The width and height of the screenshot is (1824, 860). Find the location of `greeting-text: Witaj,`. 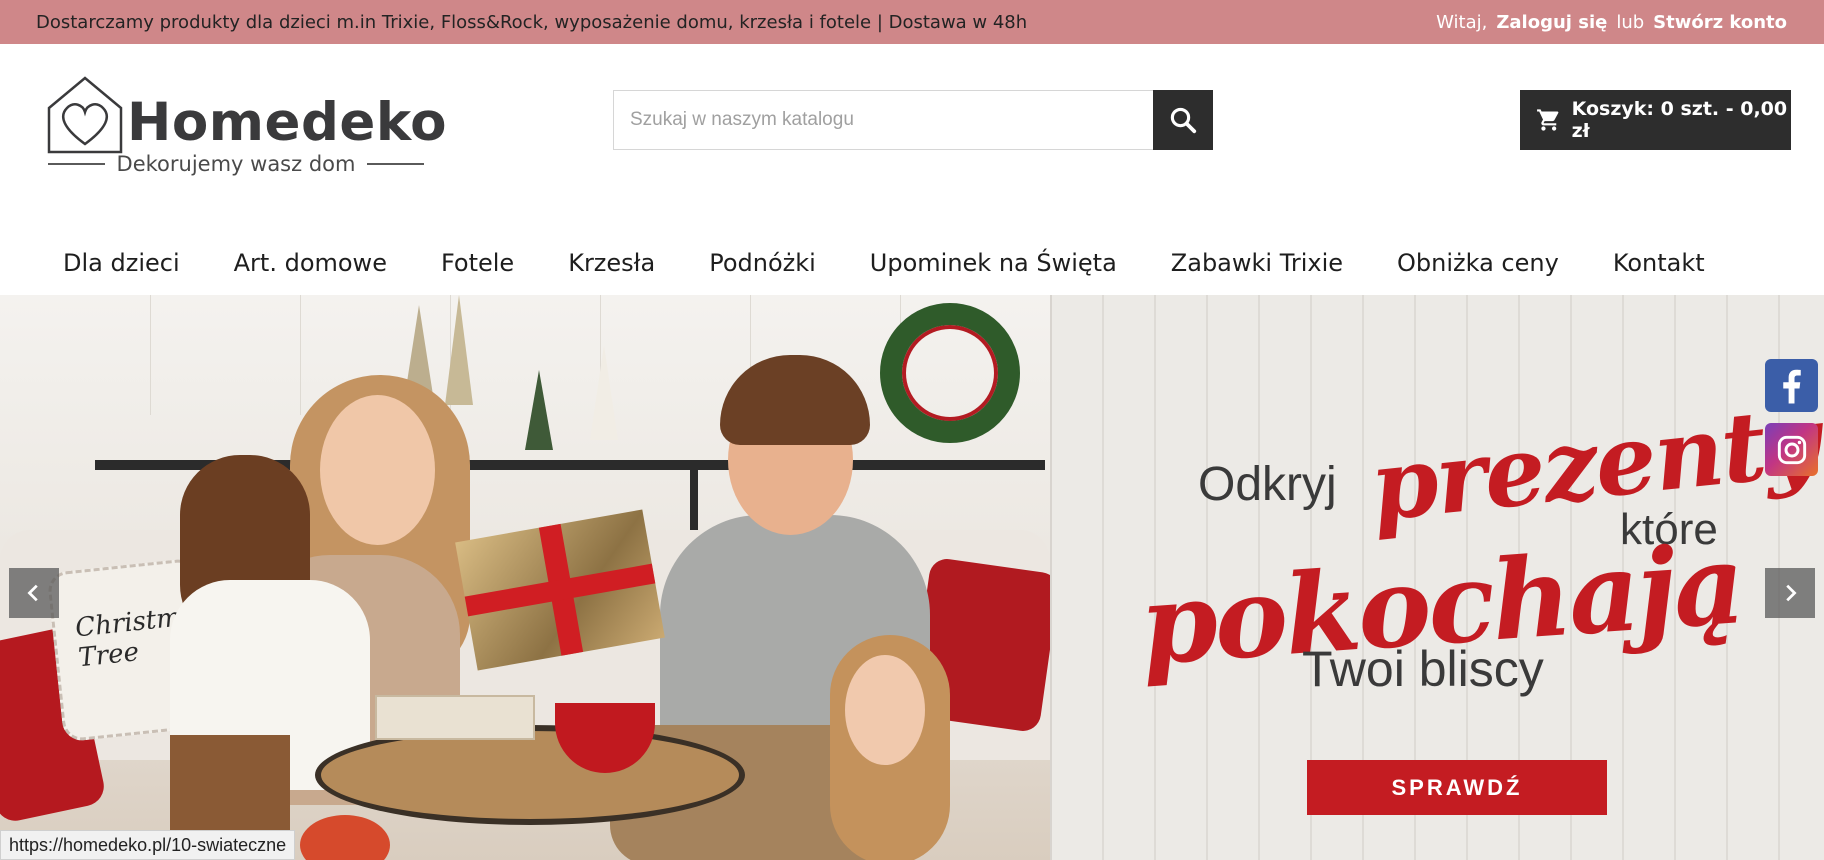

greeting-text: Witaj, is located at coordinates (1462, 22).